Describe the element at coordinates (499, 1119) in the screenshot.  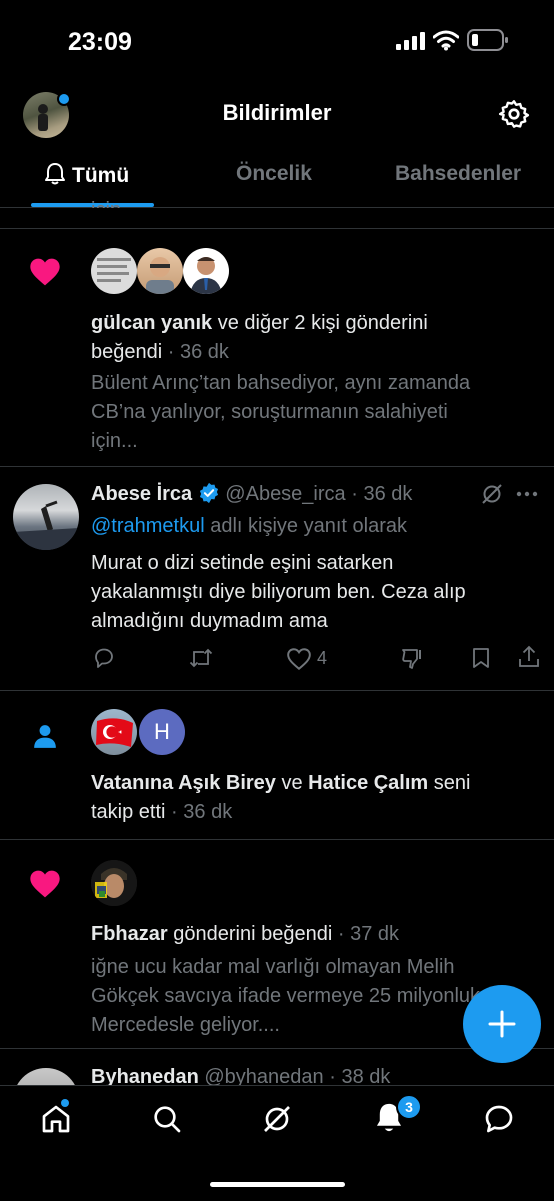
I see `messages-icon` at that location.